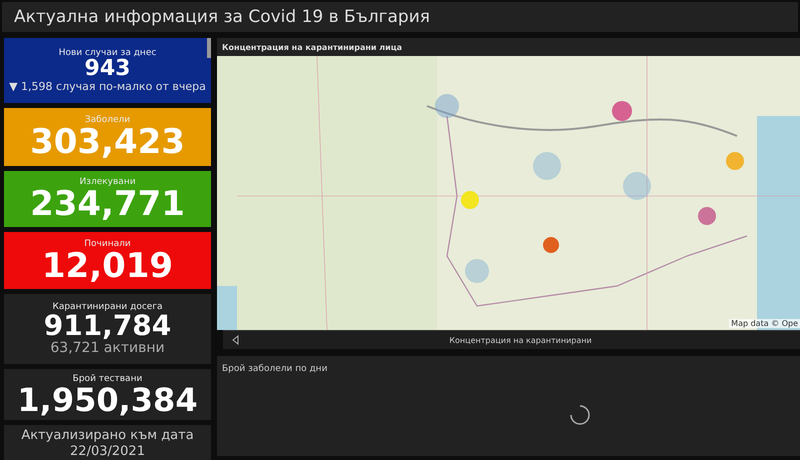 This screenshot has height=460, width=800. Describe the element at coordinates (108, 326) in the screenshot. I see `stat-value: 911,784` at that location.